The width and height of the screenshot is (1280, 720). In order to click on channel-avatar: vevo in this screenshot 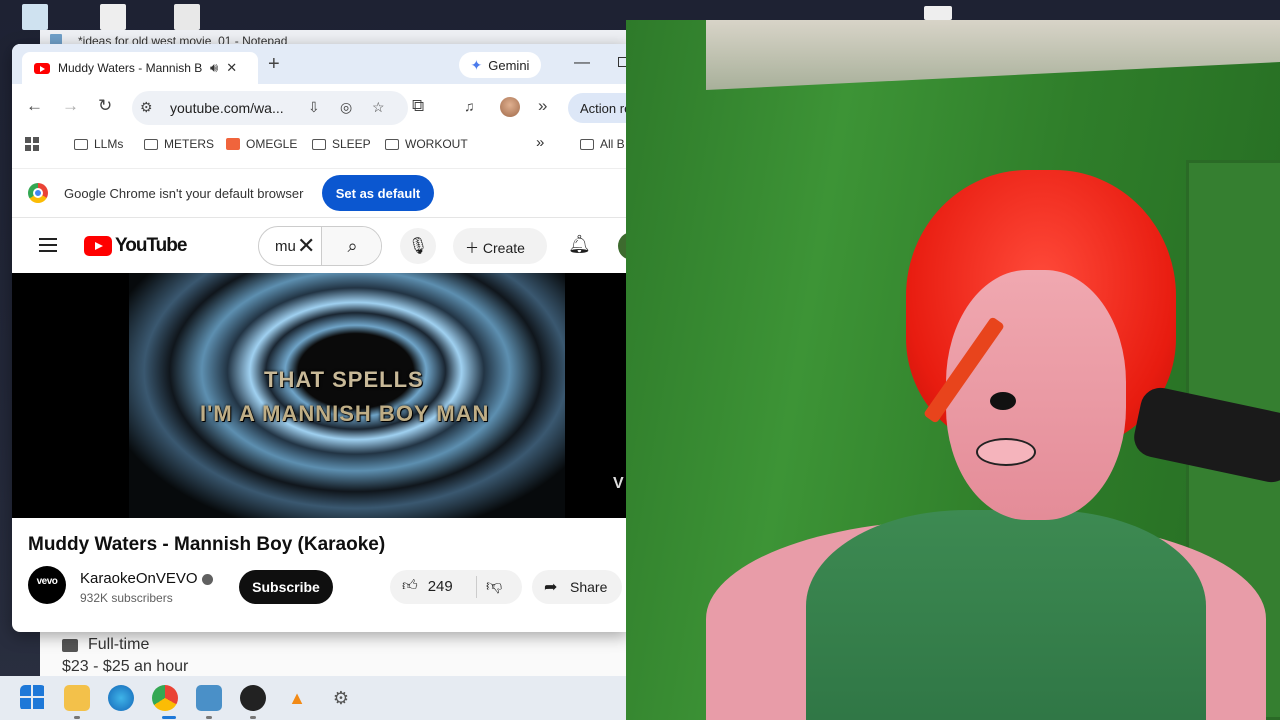, I will do `click(47, 585)`.